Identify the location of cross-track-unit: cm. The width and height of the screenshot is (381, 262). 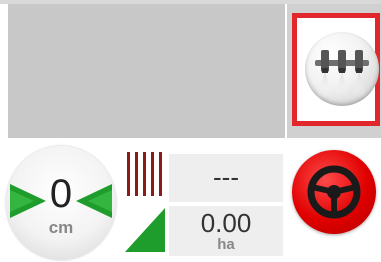
(61, 227).